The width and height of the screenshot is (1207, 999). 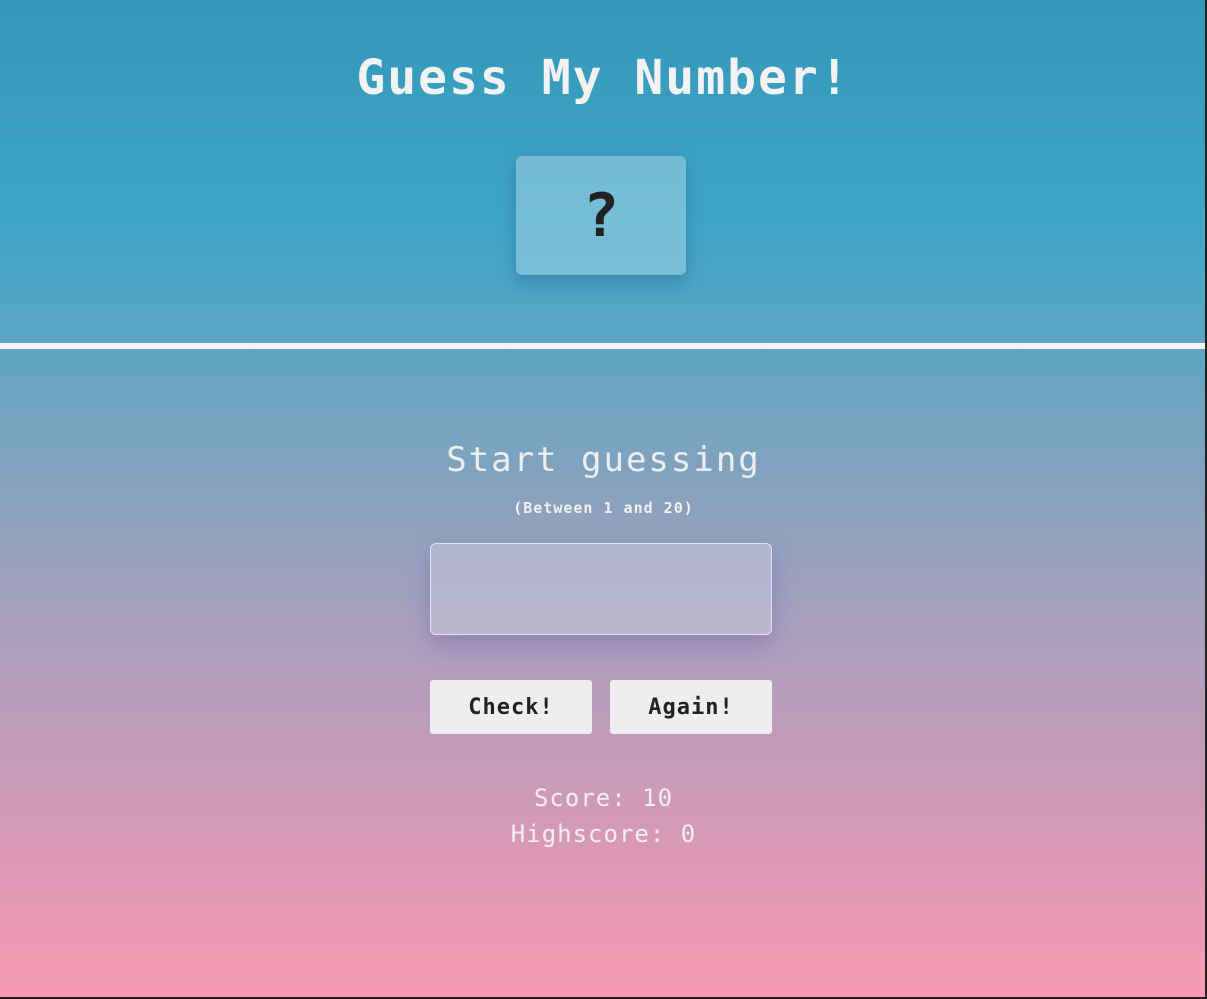 I want to click on score-value: 10, so click(x=658, y=798).